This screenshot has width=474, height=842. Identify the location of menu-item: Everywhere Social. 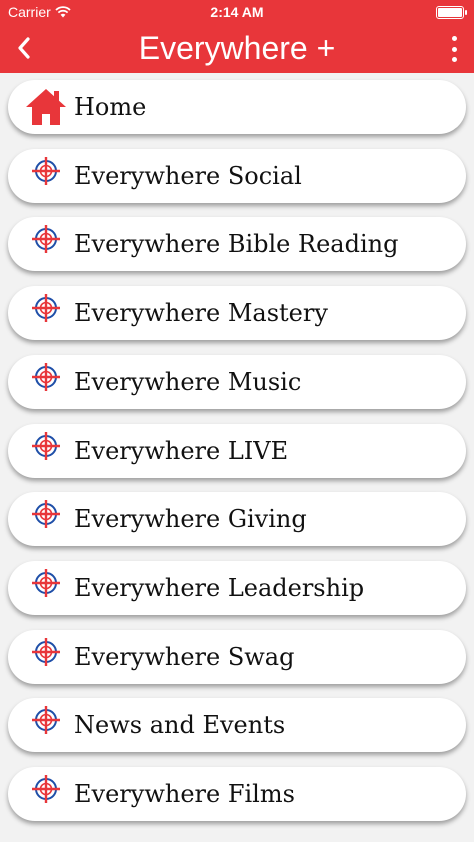
(237, 175).